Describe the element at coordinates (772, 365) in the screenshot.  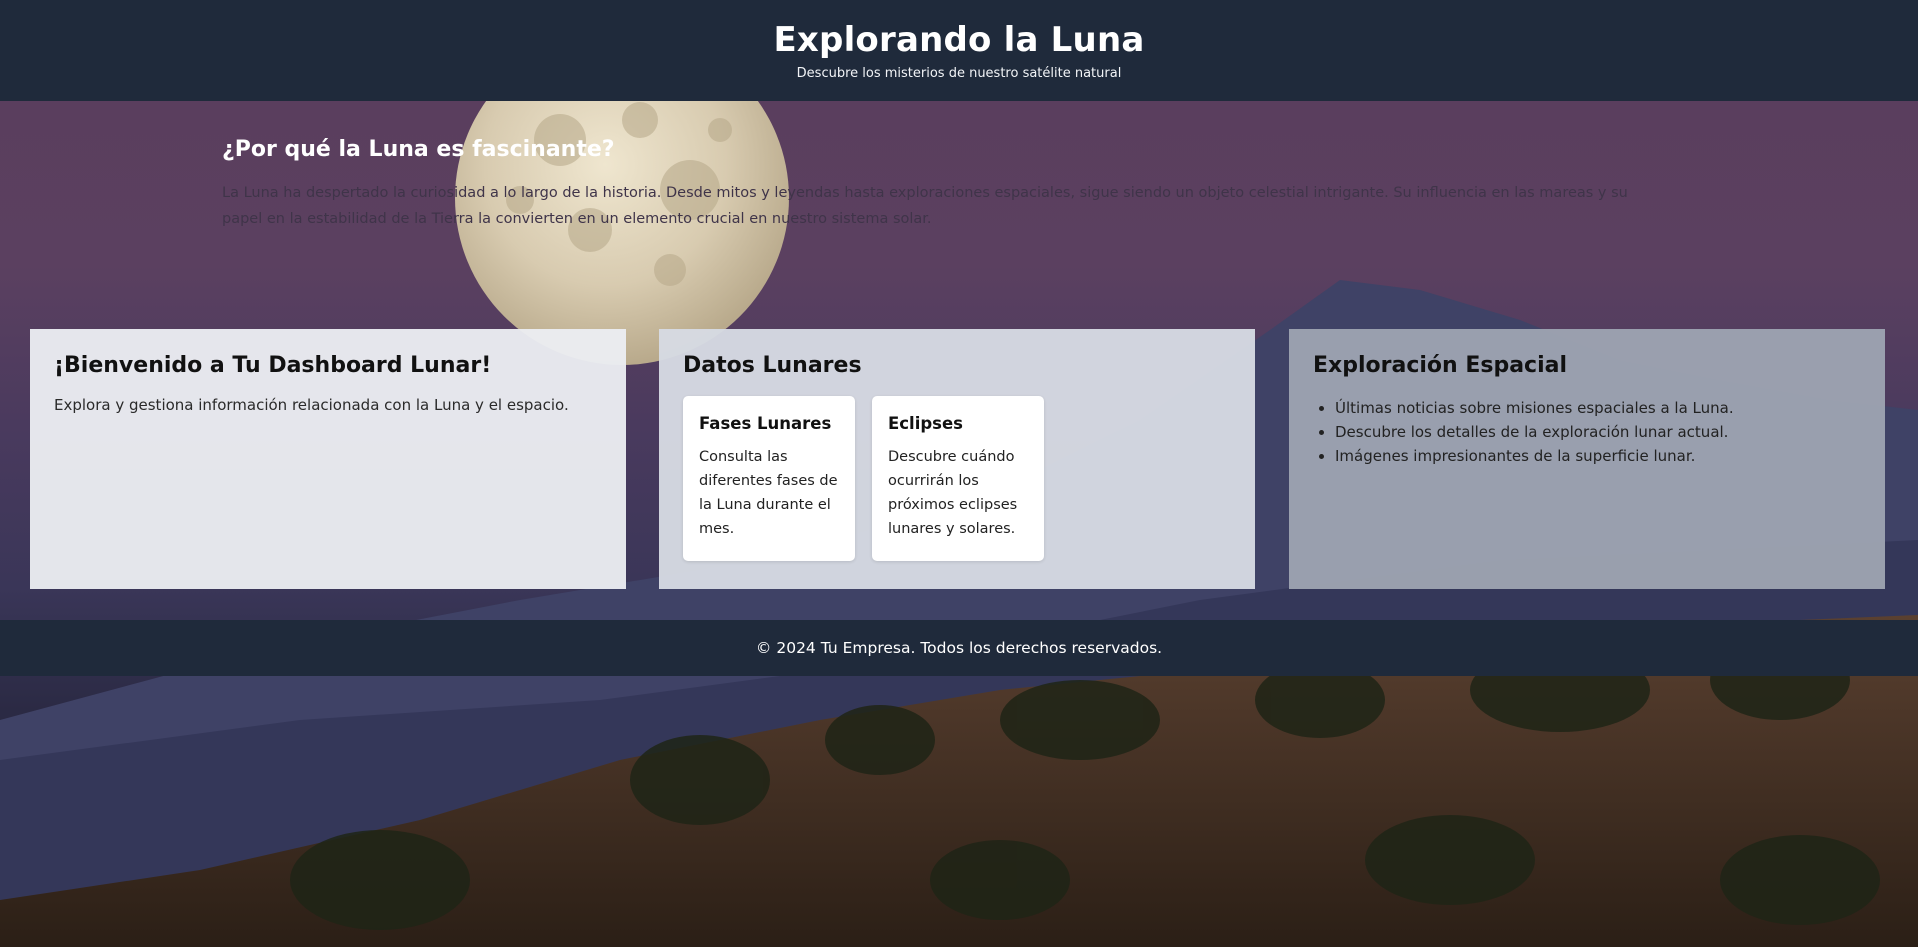
I see `lunar-data-title: Datos Lunares` at that location.